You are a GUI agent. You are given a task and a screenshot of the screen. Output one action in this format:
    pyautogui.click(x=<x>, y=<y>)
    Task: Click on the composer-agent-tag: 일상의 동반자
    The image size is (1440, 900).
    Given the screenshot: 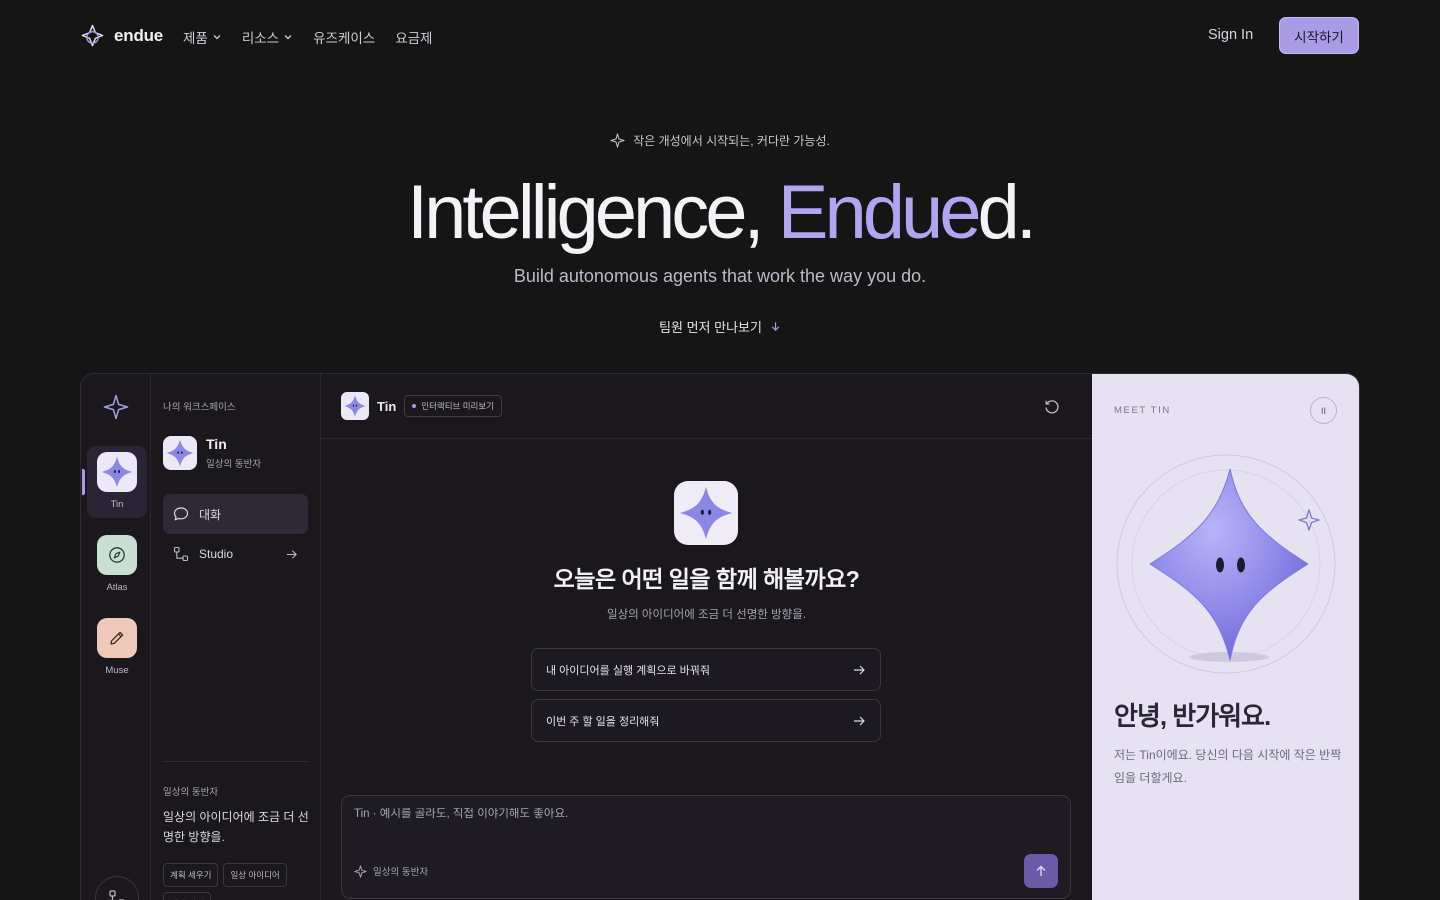 What is the action you would take?
    pyautogui.click(x=391, y=871)
    